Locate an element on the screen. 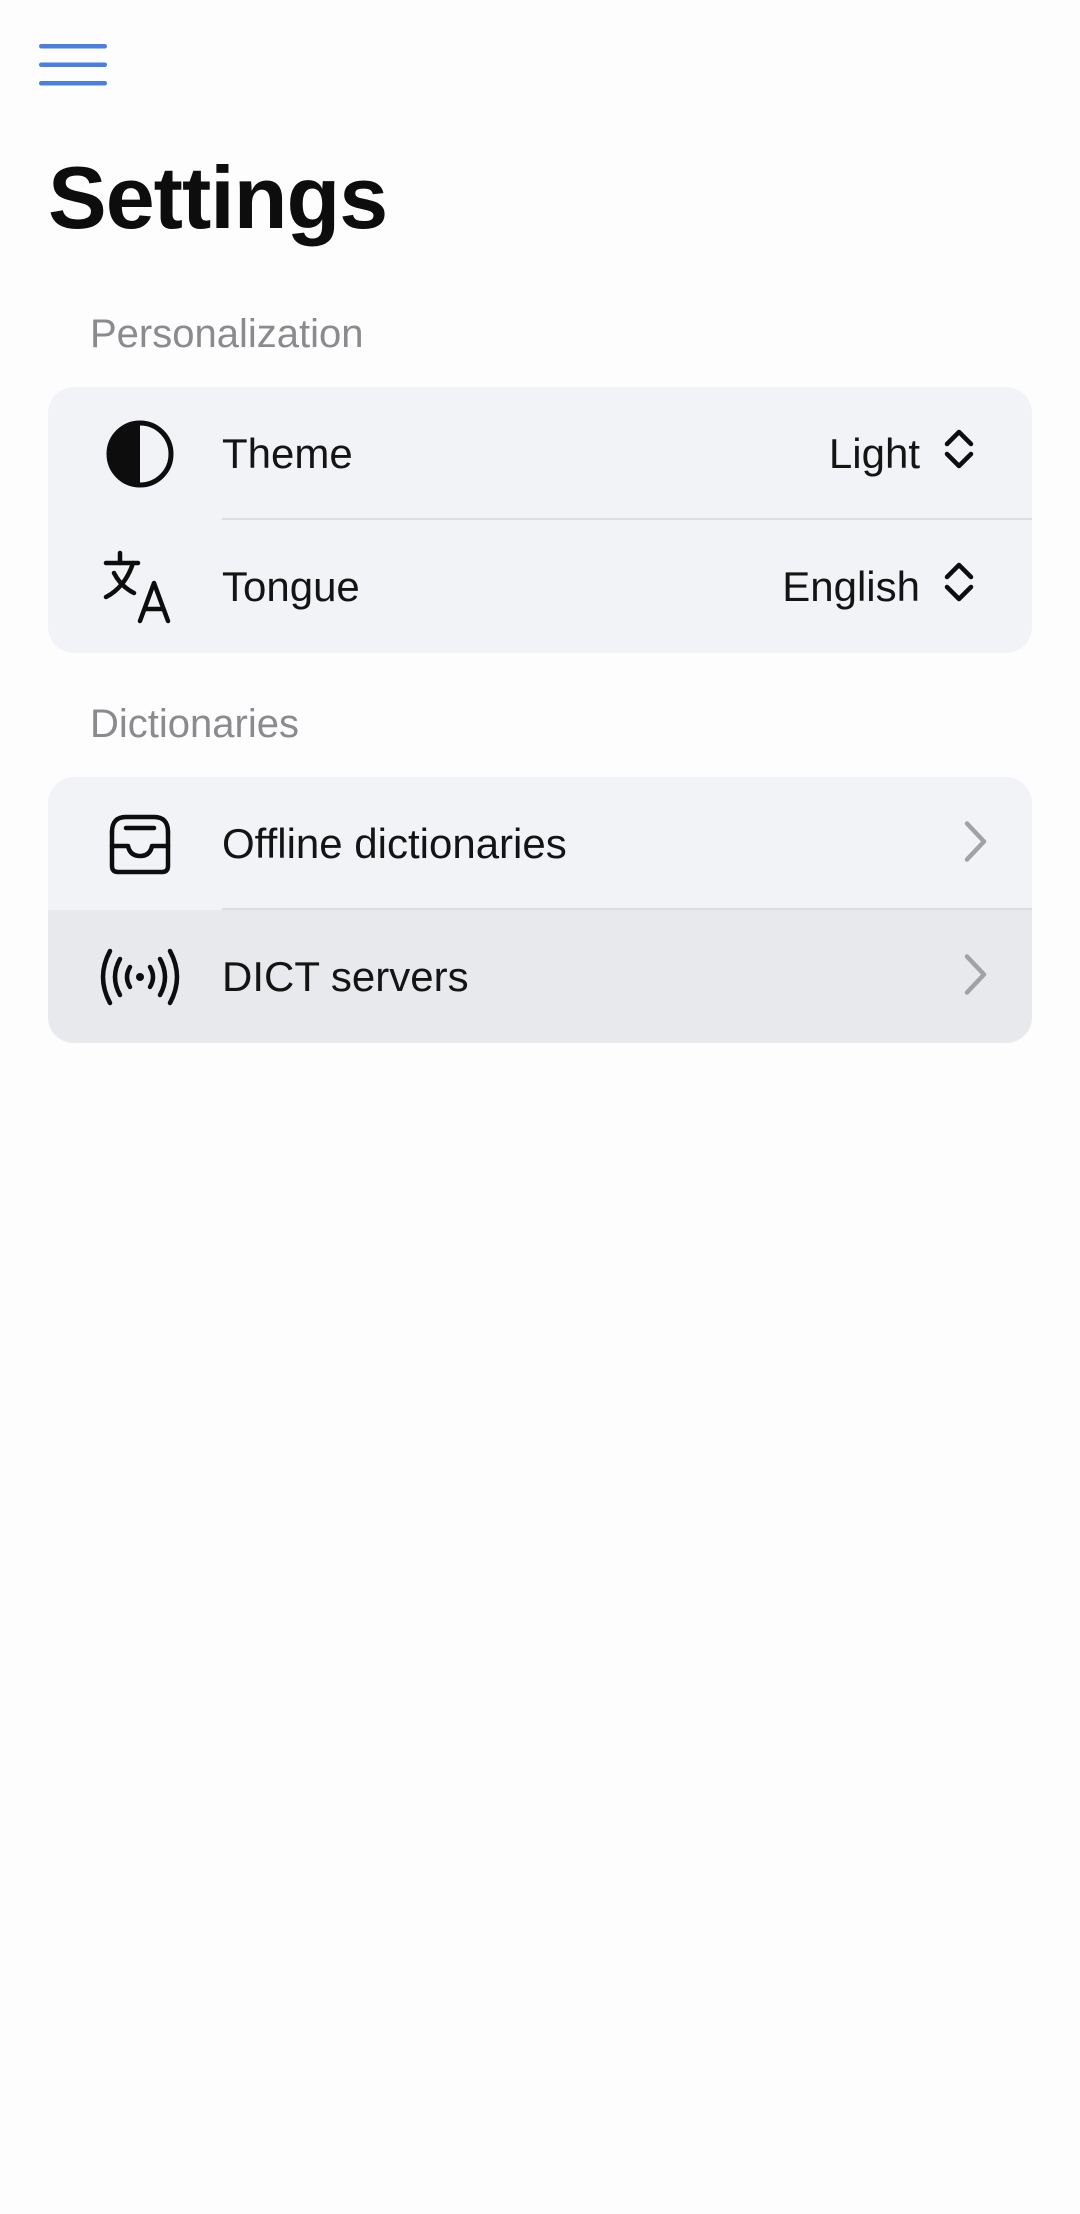 Image resolution: width=1080 pixels, height=2214 pixels. personalization-group: Theme Light Tongue English is located at coordinates (540, 520).